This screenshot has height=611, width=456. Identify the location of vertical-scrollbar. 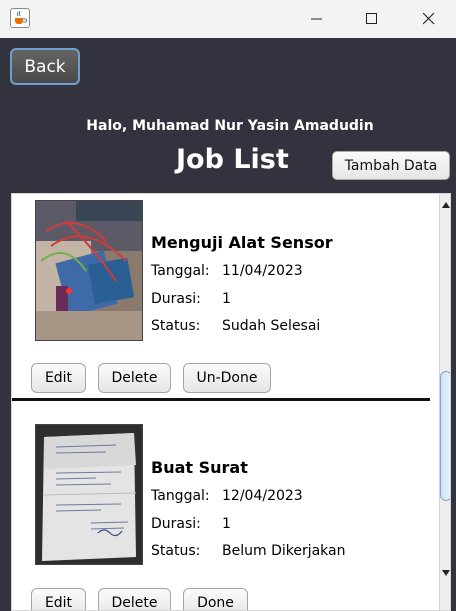
(444, 402).